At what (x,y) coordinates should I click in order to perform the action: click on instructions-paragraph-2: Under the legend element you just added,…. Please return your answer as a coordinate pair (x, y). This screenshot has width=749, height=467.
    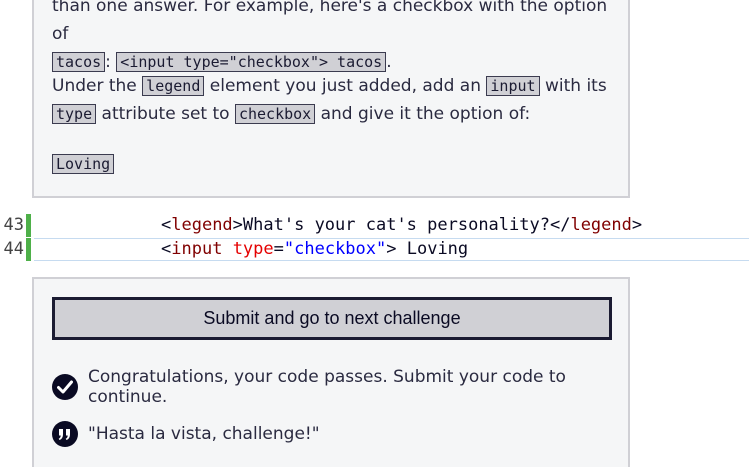
    Looking at the image, I should click on (336, 100).